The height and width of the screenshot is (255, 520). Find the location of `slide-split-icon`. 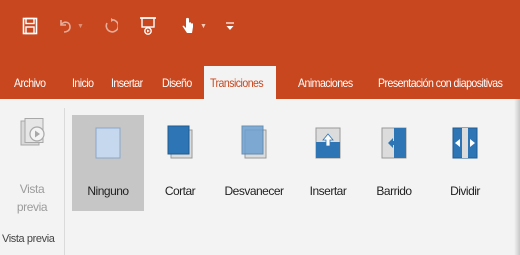

slide-split-icon is located at coordinates (465, 142).